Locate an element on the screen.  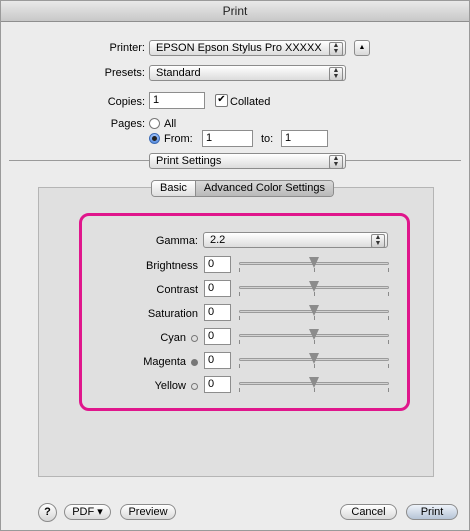
contrast-field: 0 is located at coordinates (217, 288).